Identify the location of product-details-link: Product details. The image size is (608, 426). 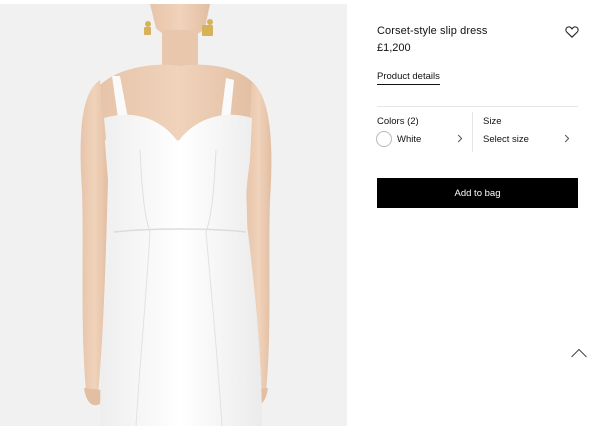
(408, 78).